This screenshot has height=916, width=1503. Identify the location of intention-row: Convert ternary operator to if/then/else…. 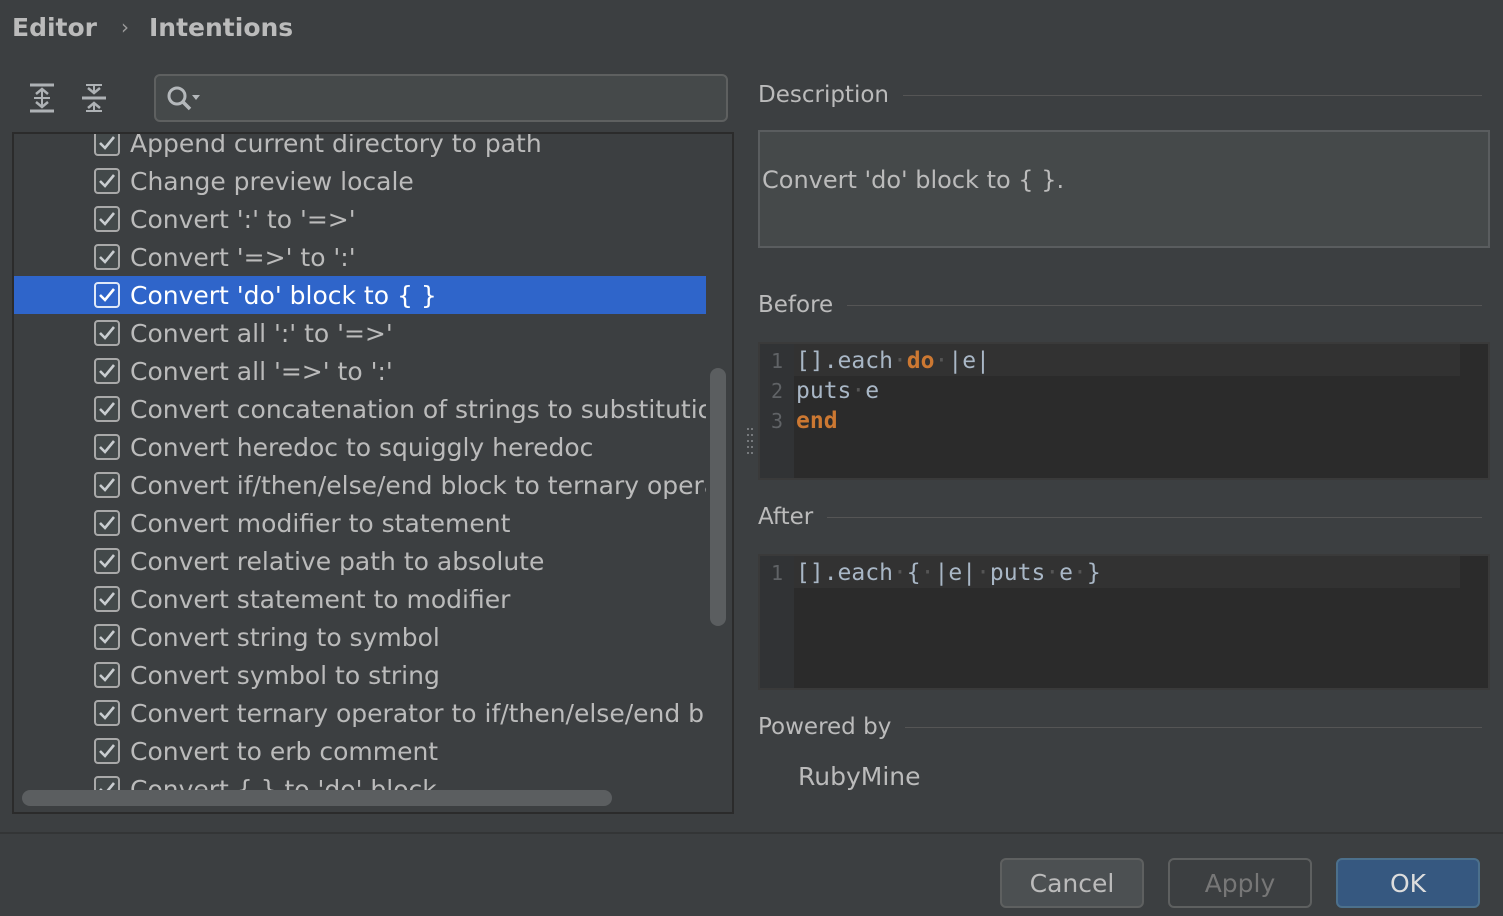
(360, 713).